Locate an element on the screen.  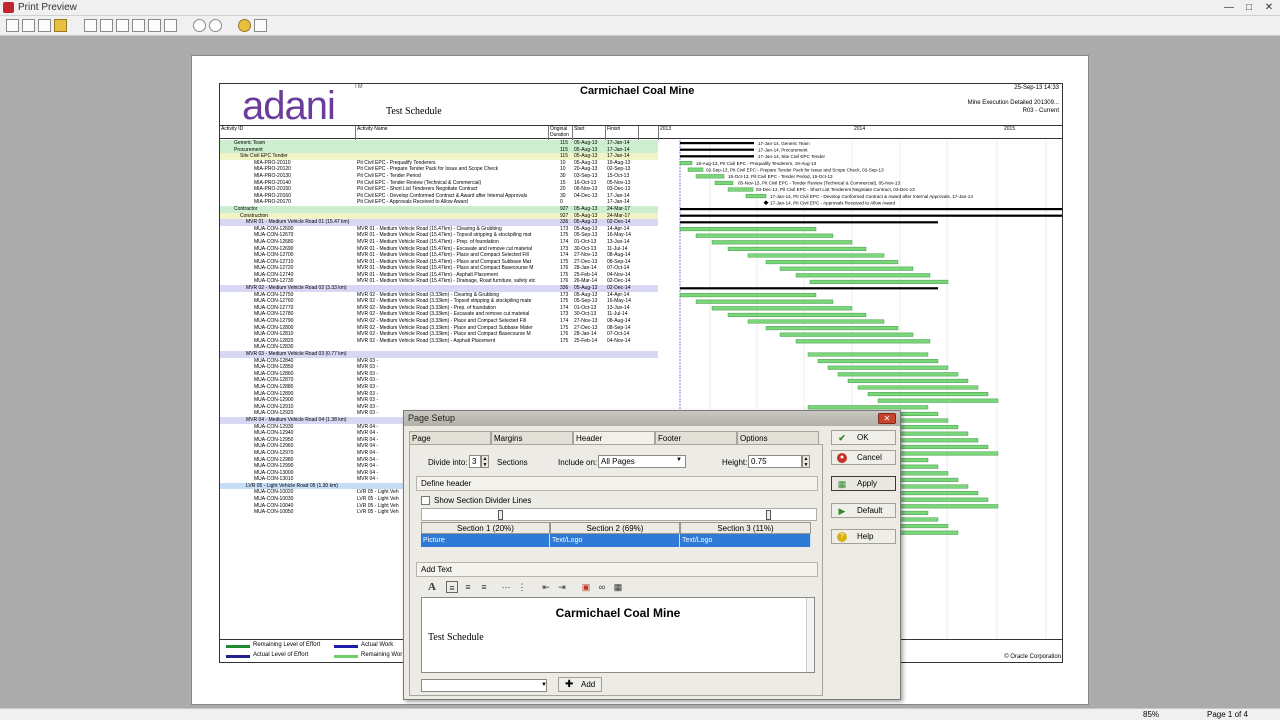
help-button: ? Help is located at coordinates (863, 536).